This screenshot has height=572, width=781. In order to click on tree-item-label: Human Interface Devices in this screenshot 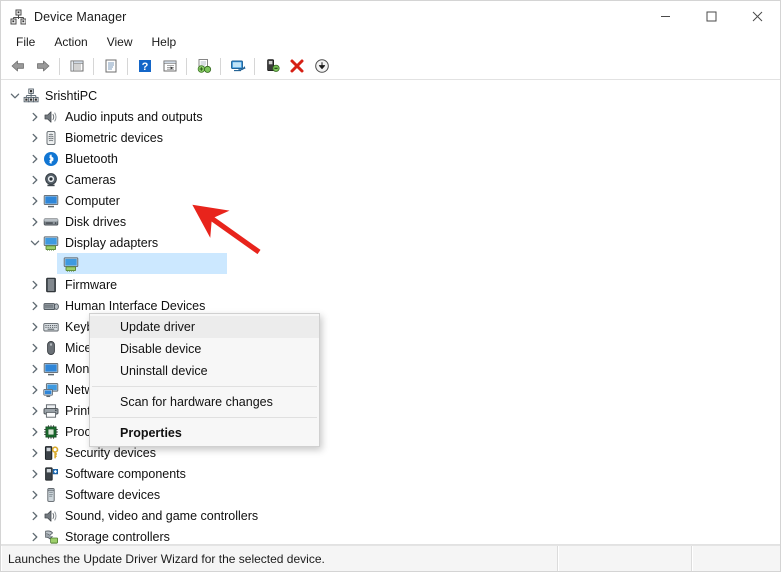, I will do `click(135, 305)`.